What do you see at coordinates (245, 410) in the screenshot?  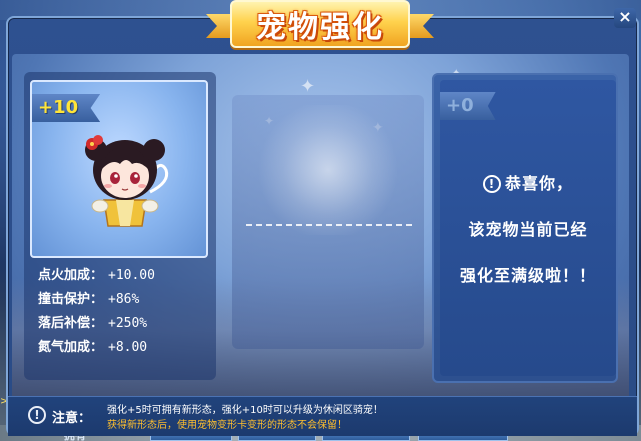 I see `notice-text-form: 强化+5时可拥有新形态，强化+10时可以升级为休闲区骑宠！` at bounding box center [245, 410].